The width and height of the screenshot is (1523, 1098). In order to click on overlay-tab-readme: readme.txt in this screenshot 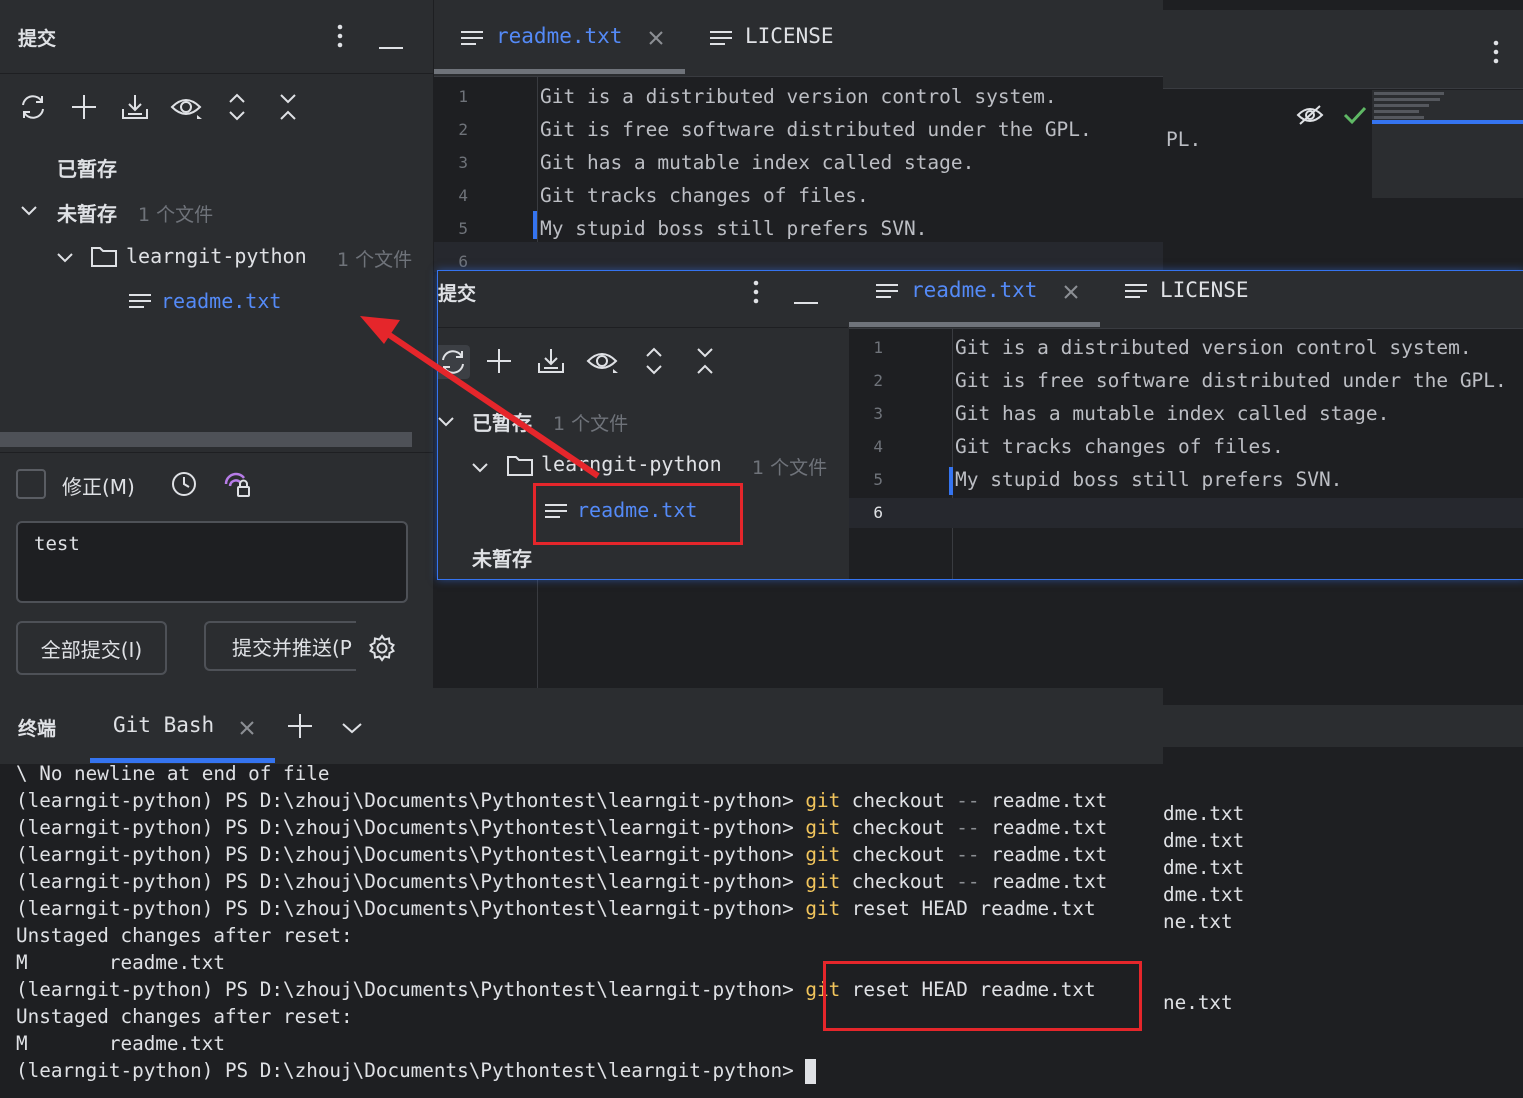, I will do `click(974, 290)`.